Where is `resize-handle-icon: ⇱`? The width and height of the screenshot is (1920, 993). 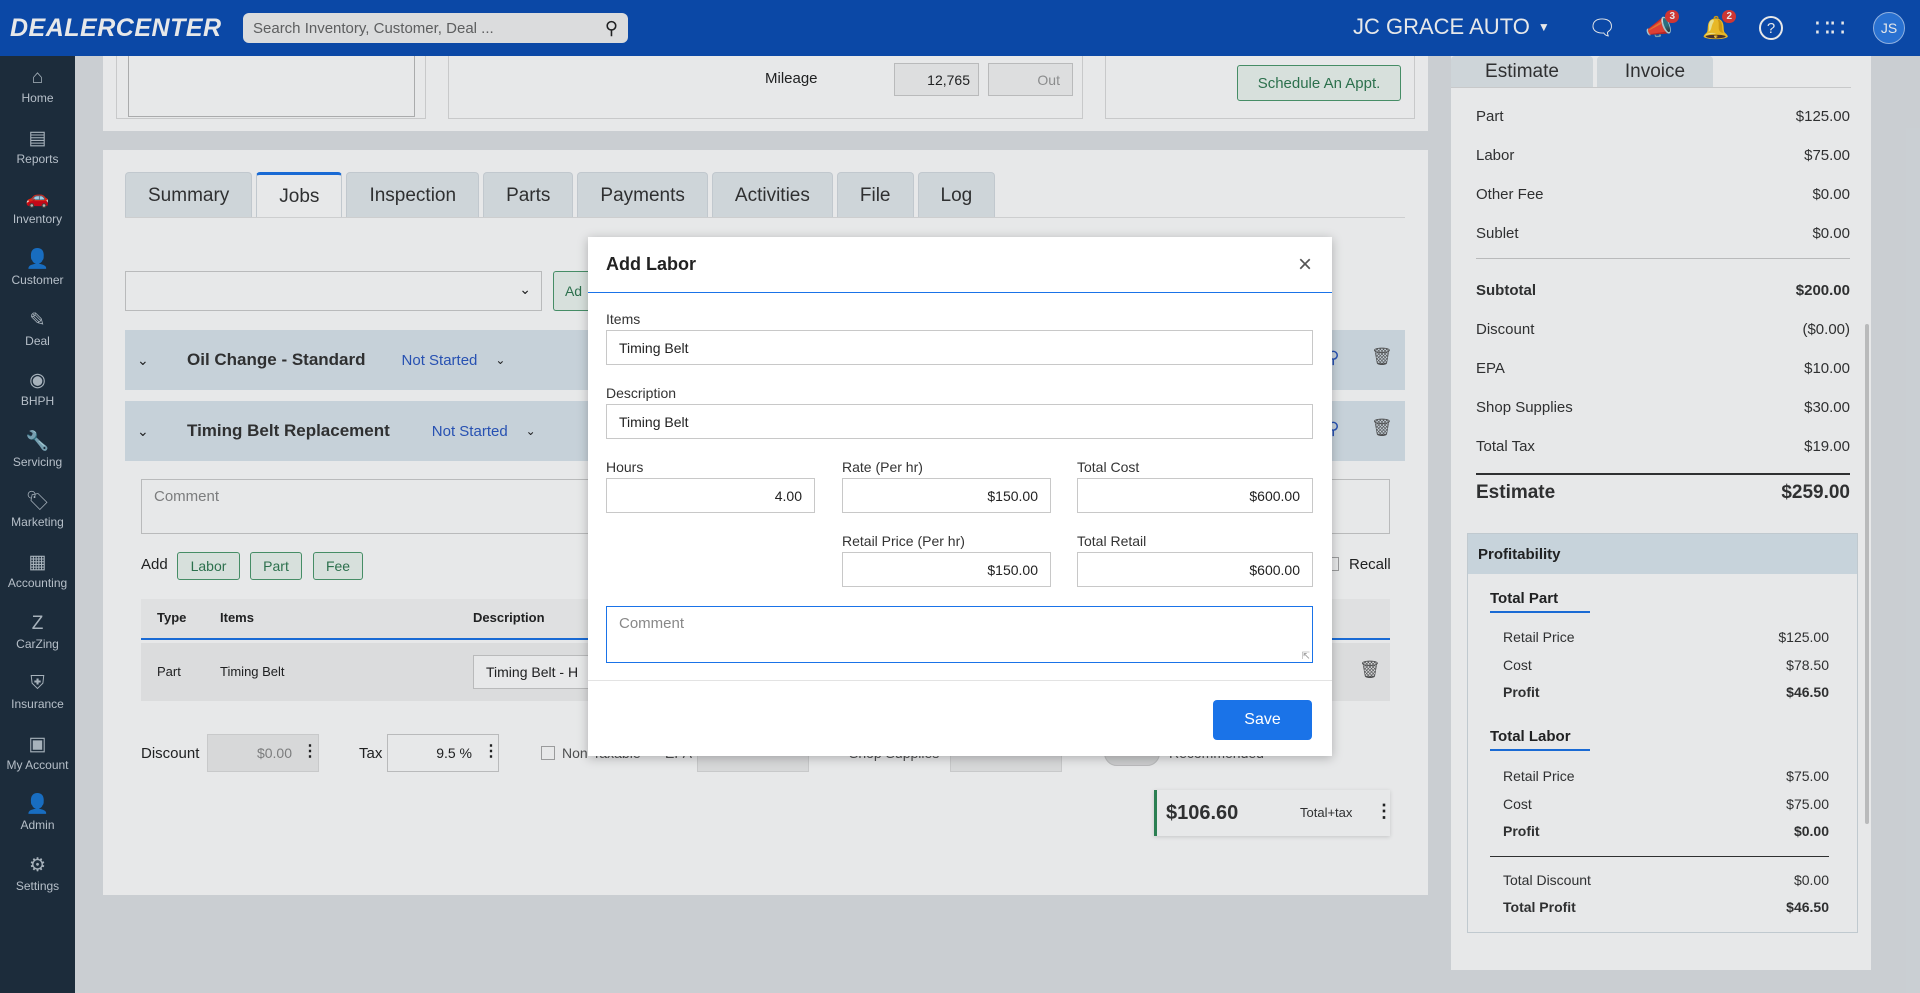 resize-handle-icon: ⇱ is located at coordinates (1306, 656).